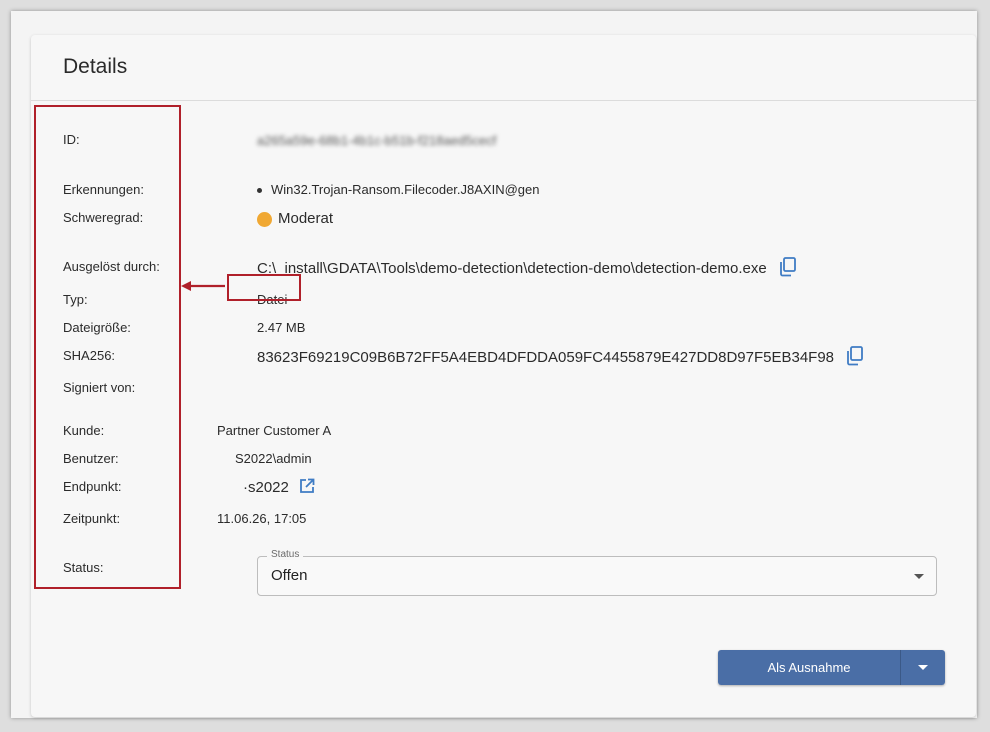  I want to click on user-value: S2022\admin, so click(273, 458).